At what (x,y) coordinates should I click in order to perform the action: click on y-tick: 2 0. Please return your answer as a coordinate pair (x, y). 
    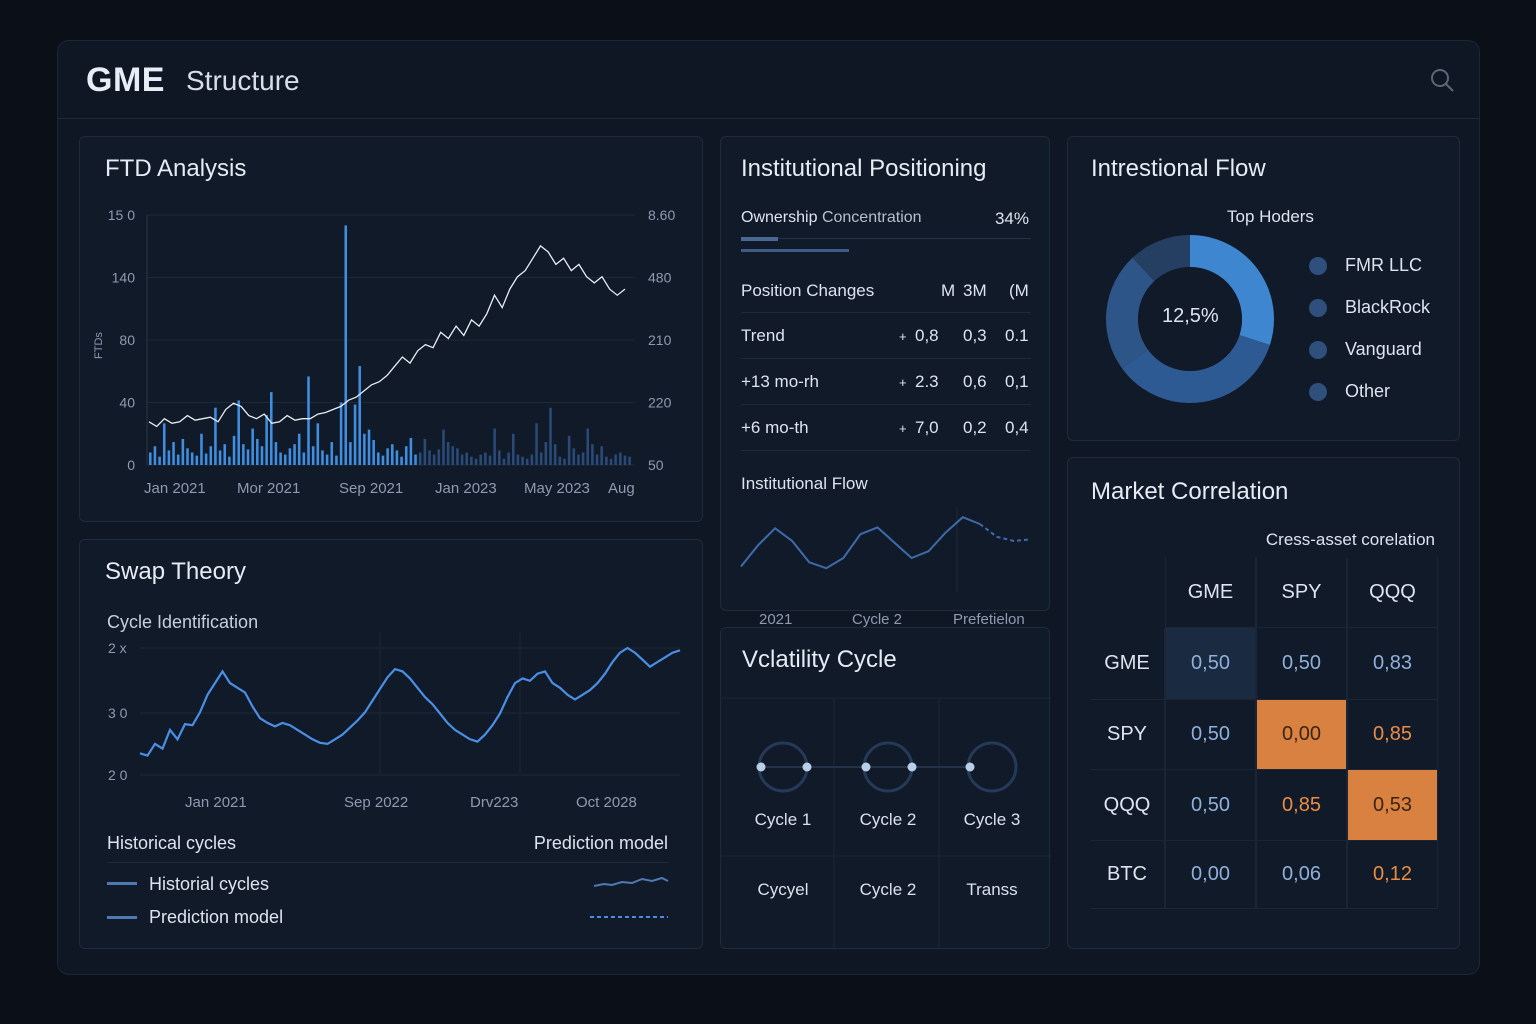
    Looking at the image, I should click on (118, 775).